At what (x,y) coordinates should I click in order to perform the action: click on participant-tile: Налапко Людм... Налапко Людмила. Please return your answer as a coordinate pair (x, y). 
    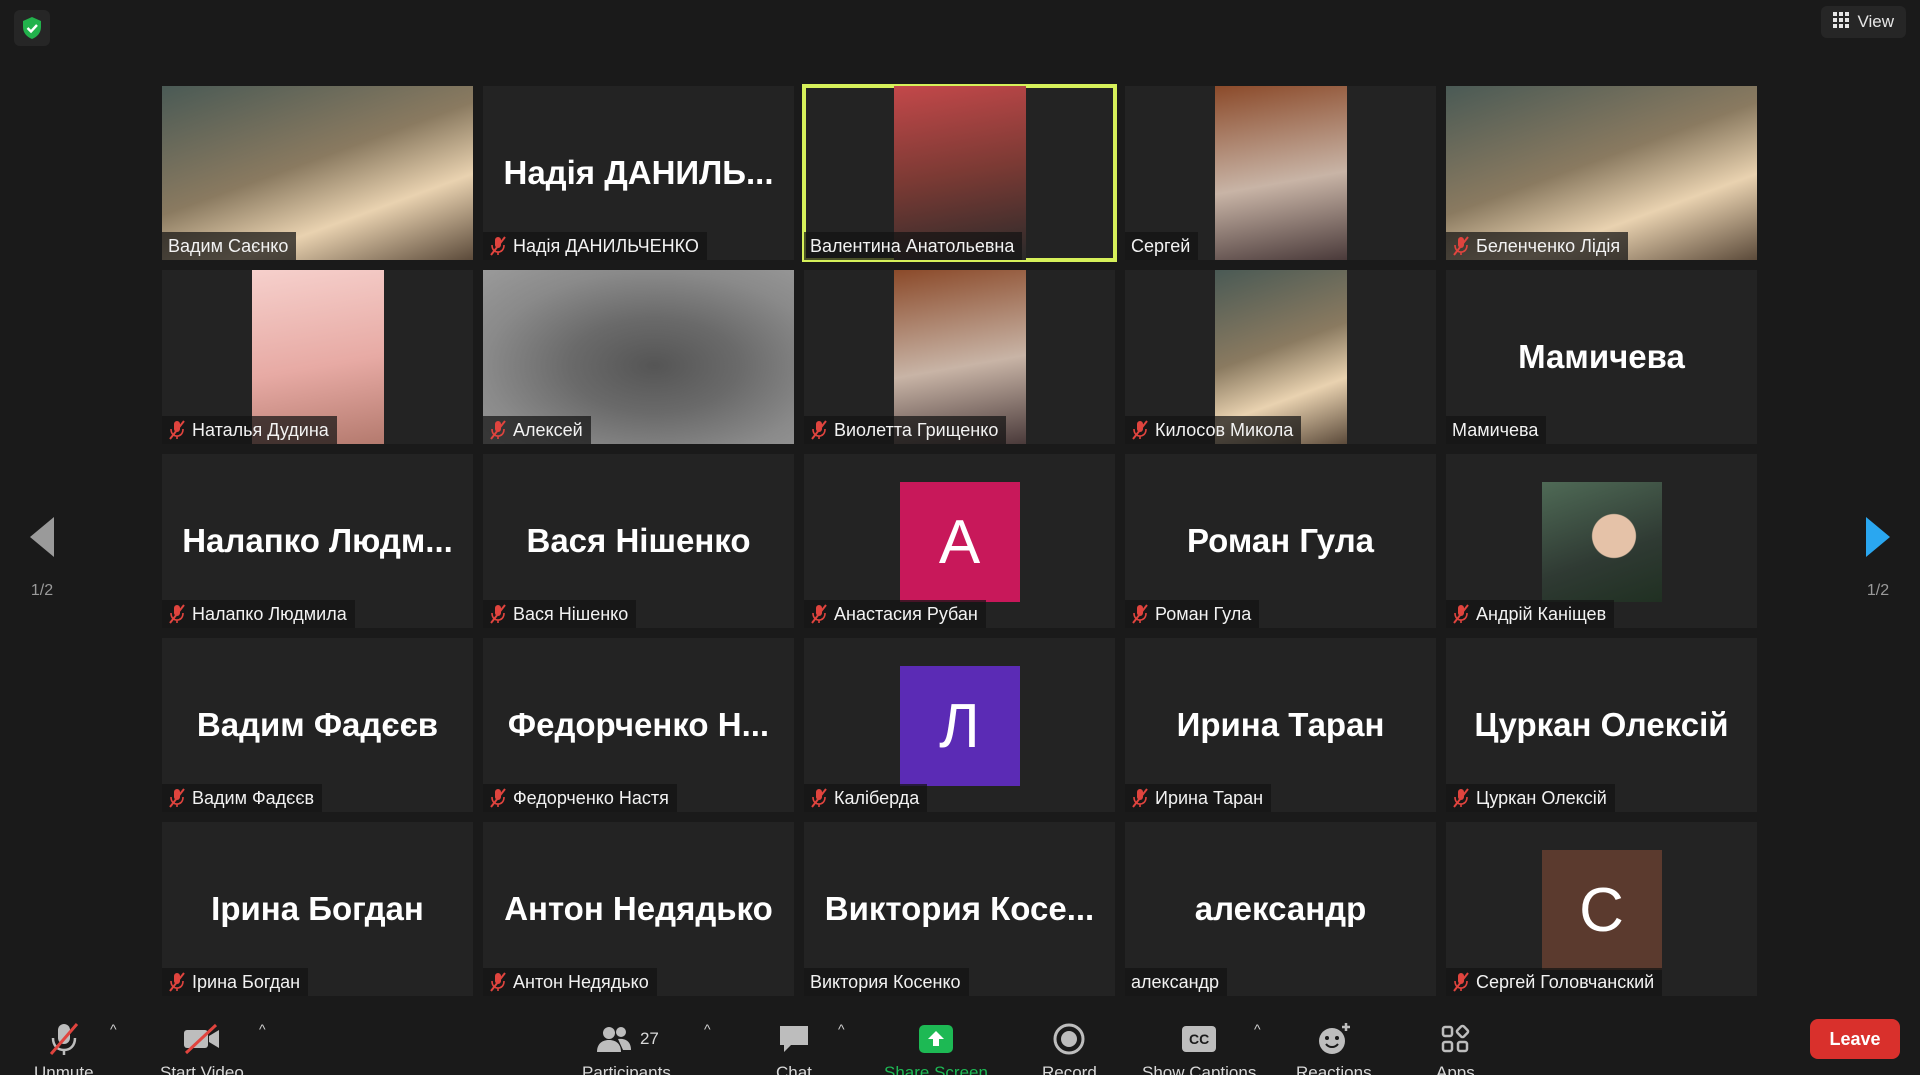
    Looking at the image, I should click on (317, 541).